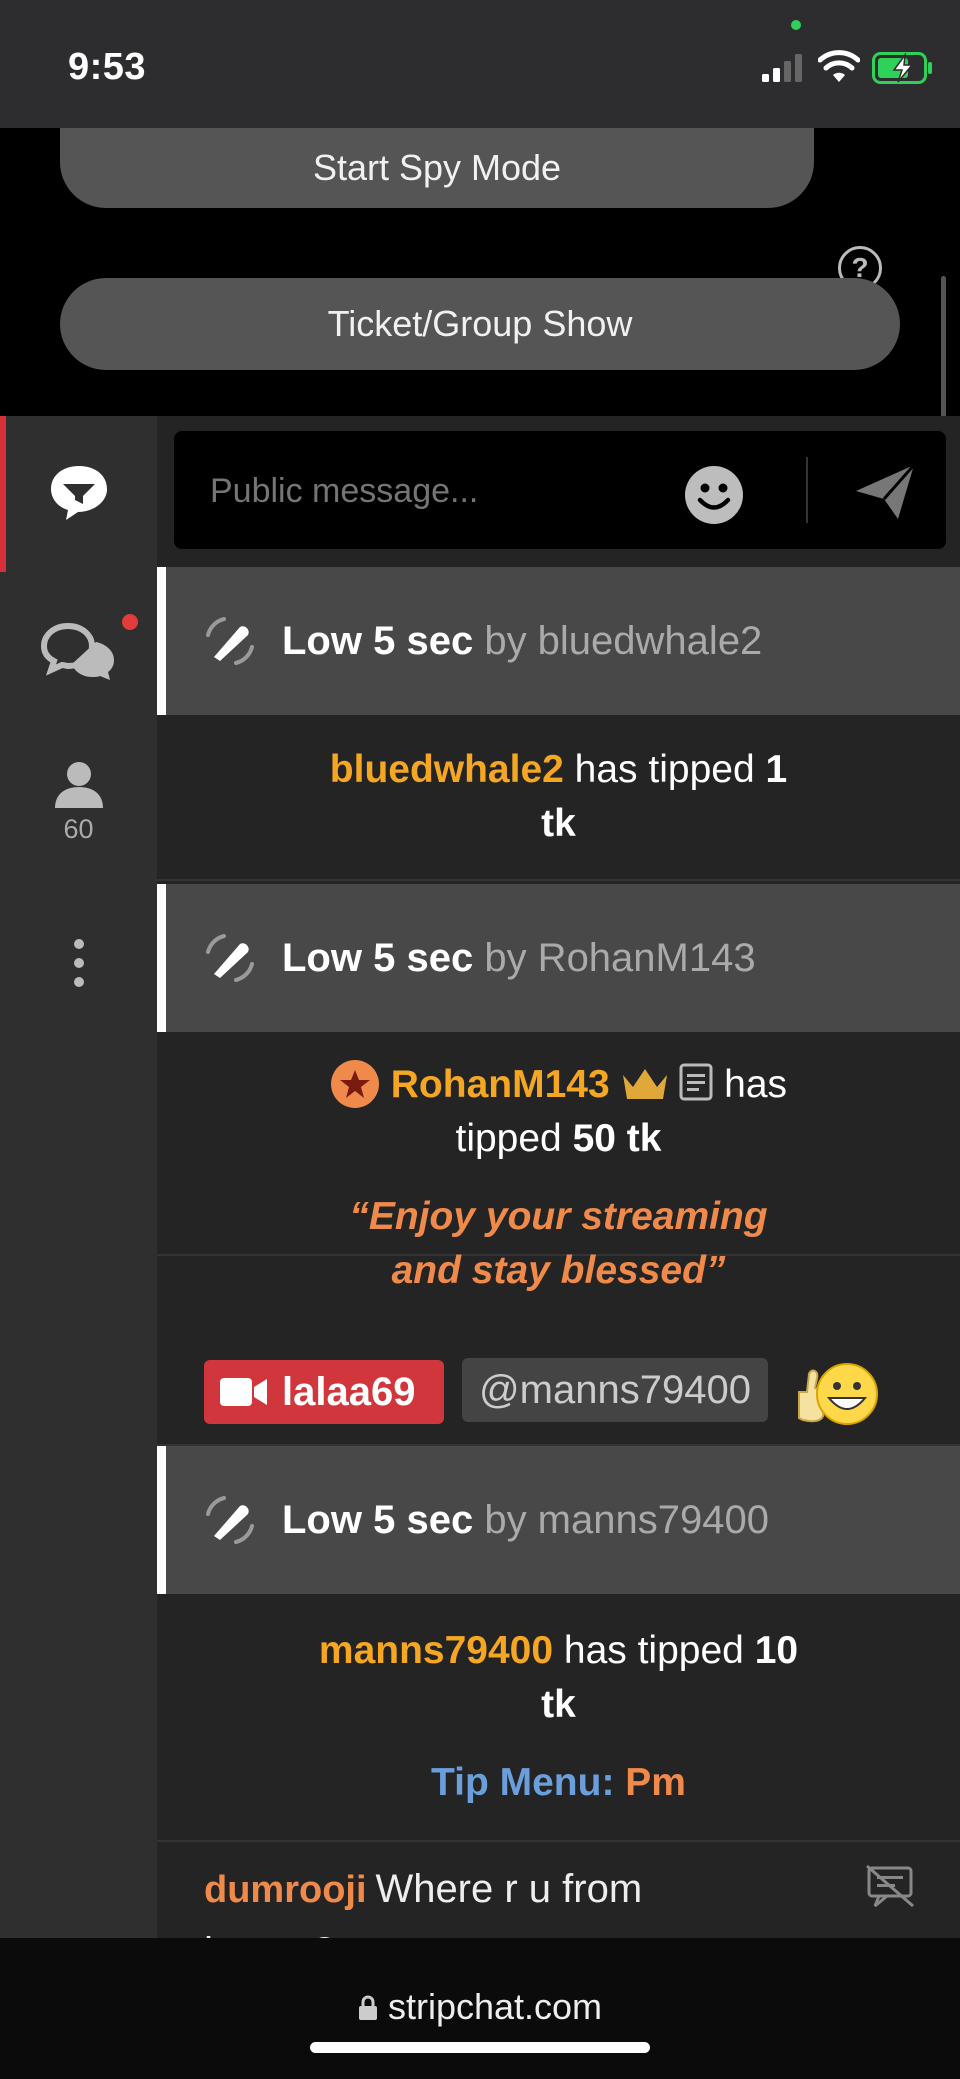 This screenshot has height=2079, width=960. I want to click on star-level-icon, so click(354, 1084).